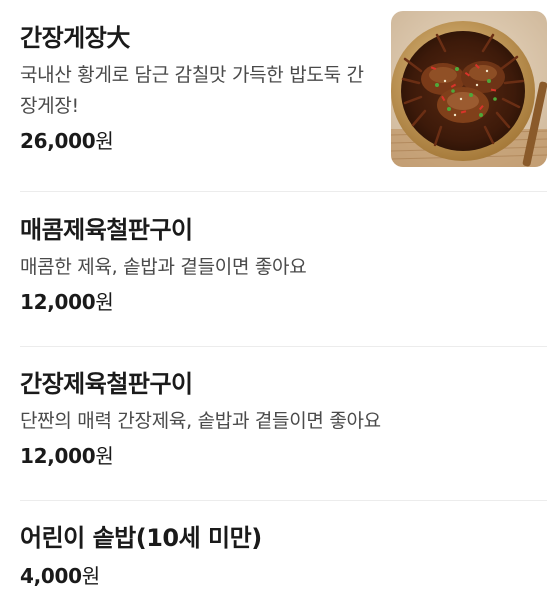 The width and height of the screenshot is (559, 612). What do you see at coordinates (58, 141) in the screenshot?
I see `price-value: 26,000` at bounding box center [58, 141].